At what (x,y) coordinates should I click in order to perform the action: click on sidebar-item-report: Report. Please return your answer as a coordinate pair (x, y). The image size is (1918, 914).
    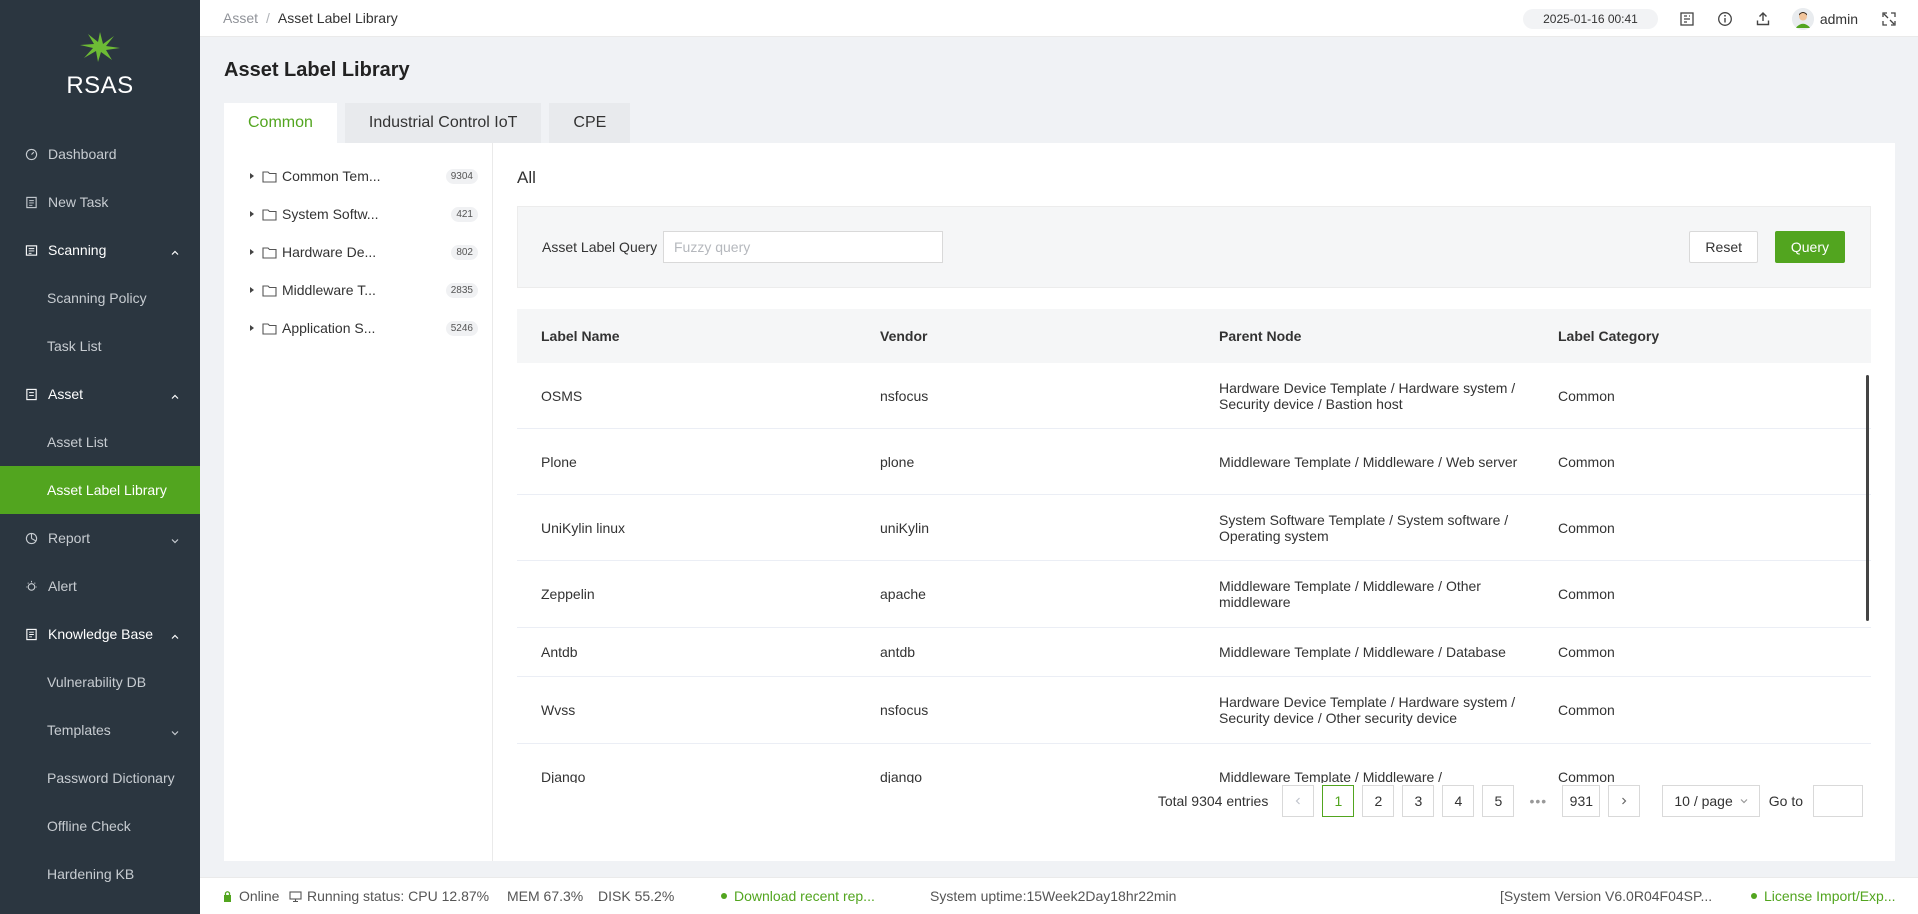
    Looking at the image, I should click on (100, 538).